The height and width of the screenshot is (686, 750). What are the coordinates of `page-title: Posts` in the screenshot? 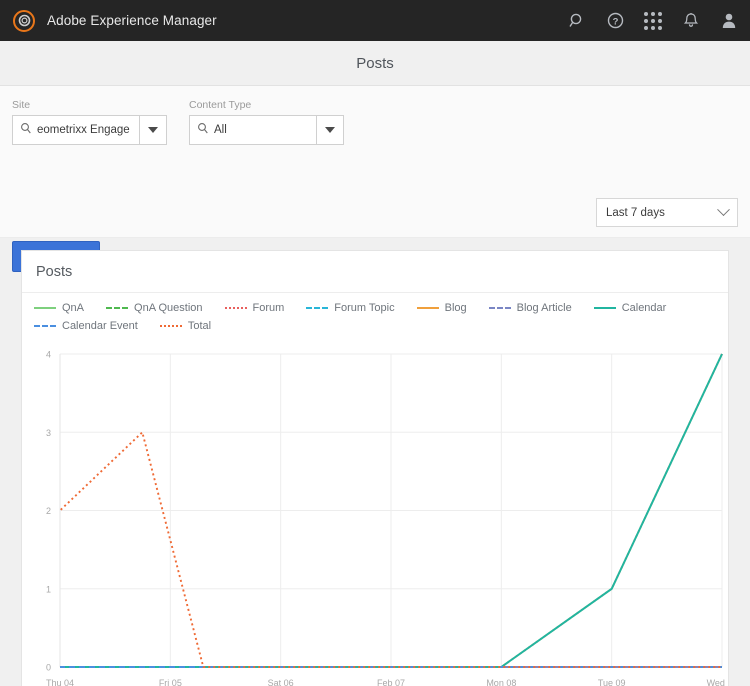 It's located at (375, 63).